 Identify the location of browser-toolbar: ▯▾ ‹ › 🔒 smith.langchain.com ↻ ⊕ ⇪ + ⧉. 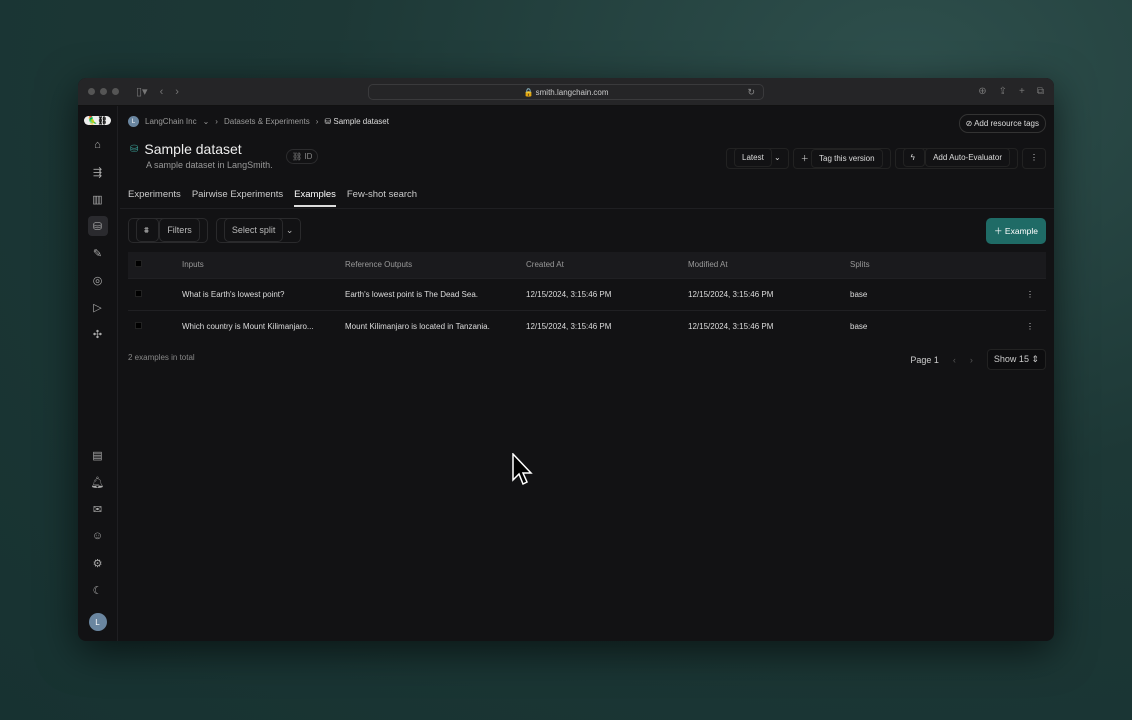
(566, 92).